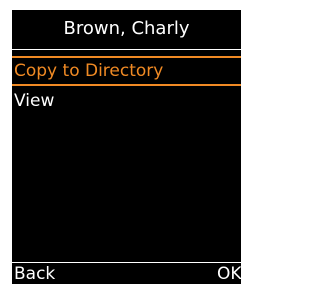 This screenshot has width=320, height=284. Describe the element at coordinates (126, 101) in the screenshot. I see `menu-item-view: View` at that location.